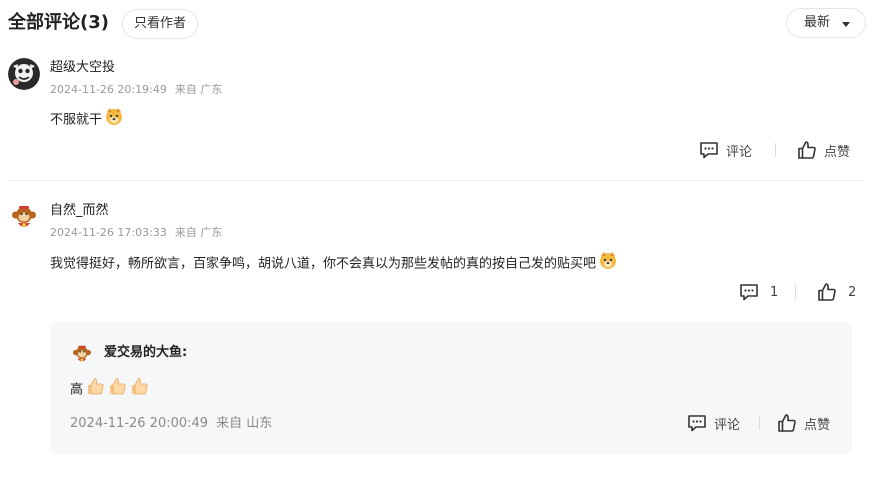 Image resolution: width=876 pixels, height=481 pixels. Describe the element at coordinates (79, 211) in the screenshot. I see `username: 自然_而然` at that location.